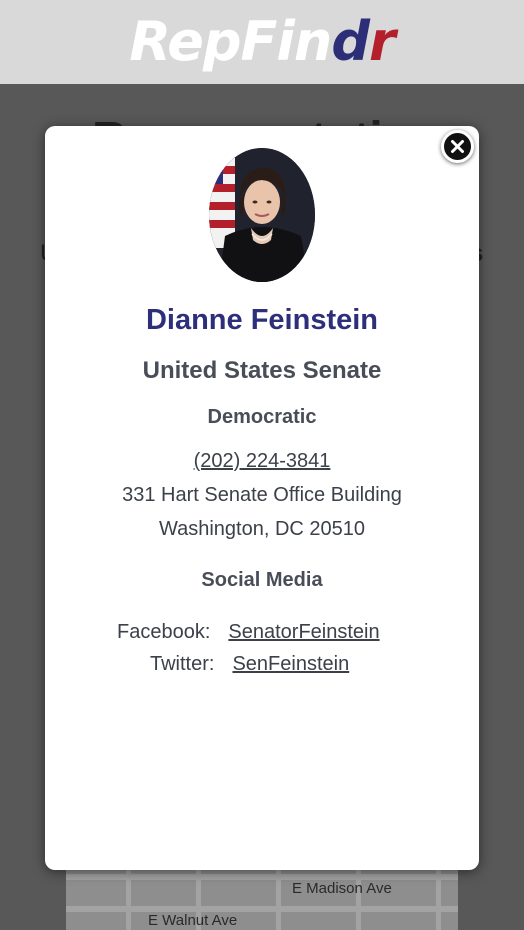 Image resolution: width=524 pixels, height=930 pixels. I want to click on close-button, so click(457, 146).